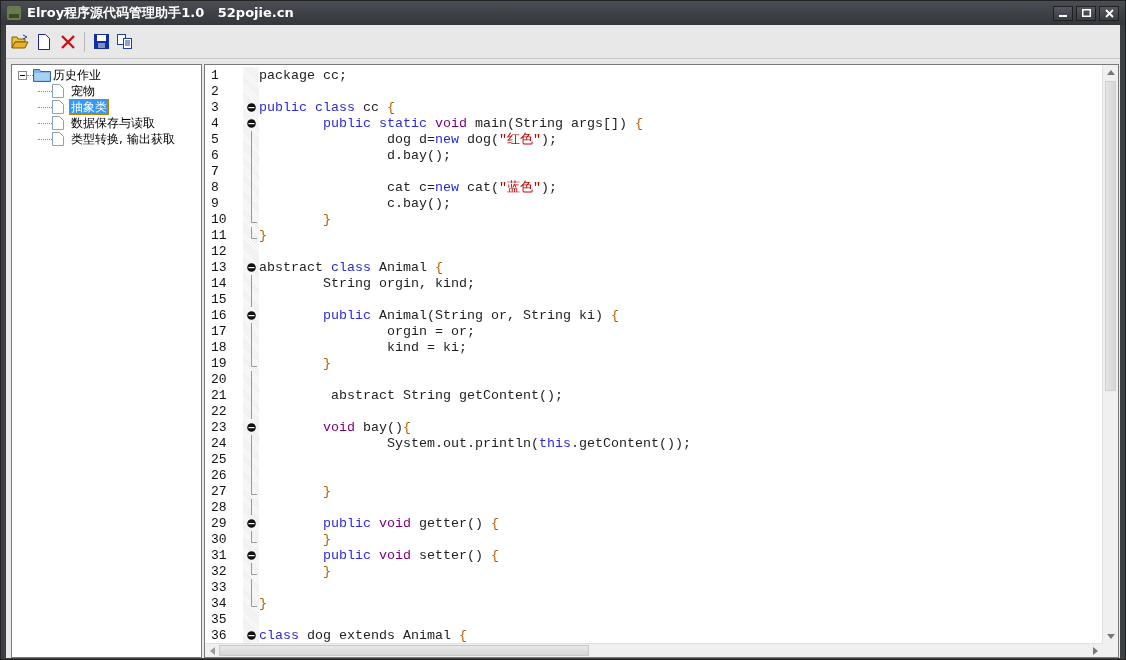  Describe the element at coordinates (219, 251) in the screenshot. I see `line-number: 12` at that location.